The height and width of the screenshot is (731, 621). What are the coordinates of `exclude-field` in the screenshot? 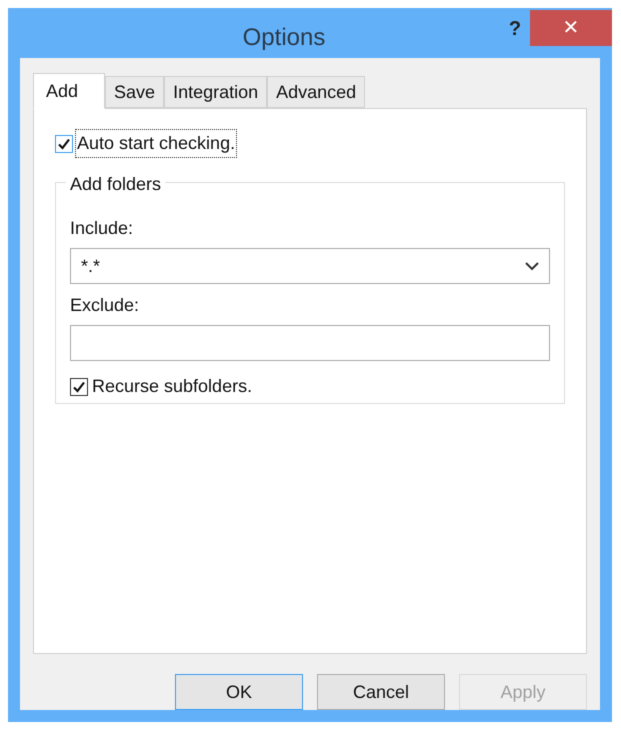 It's located at (310, 343).